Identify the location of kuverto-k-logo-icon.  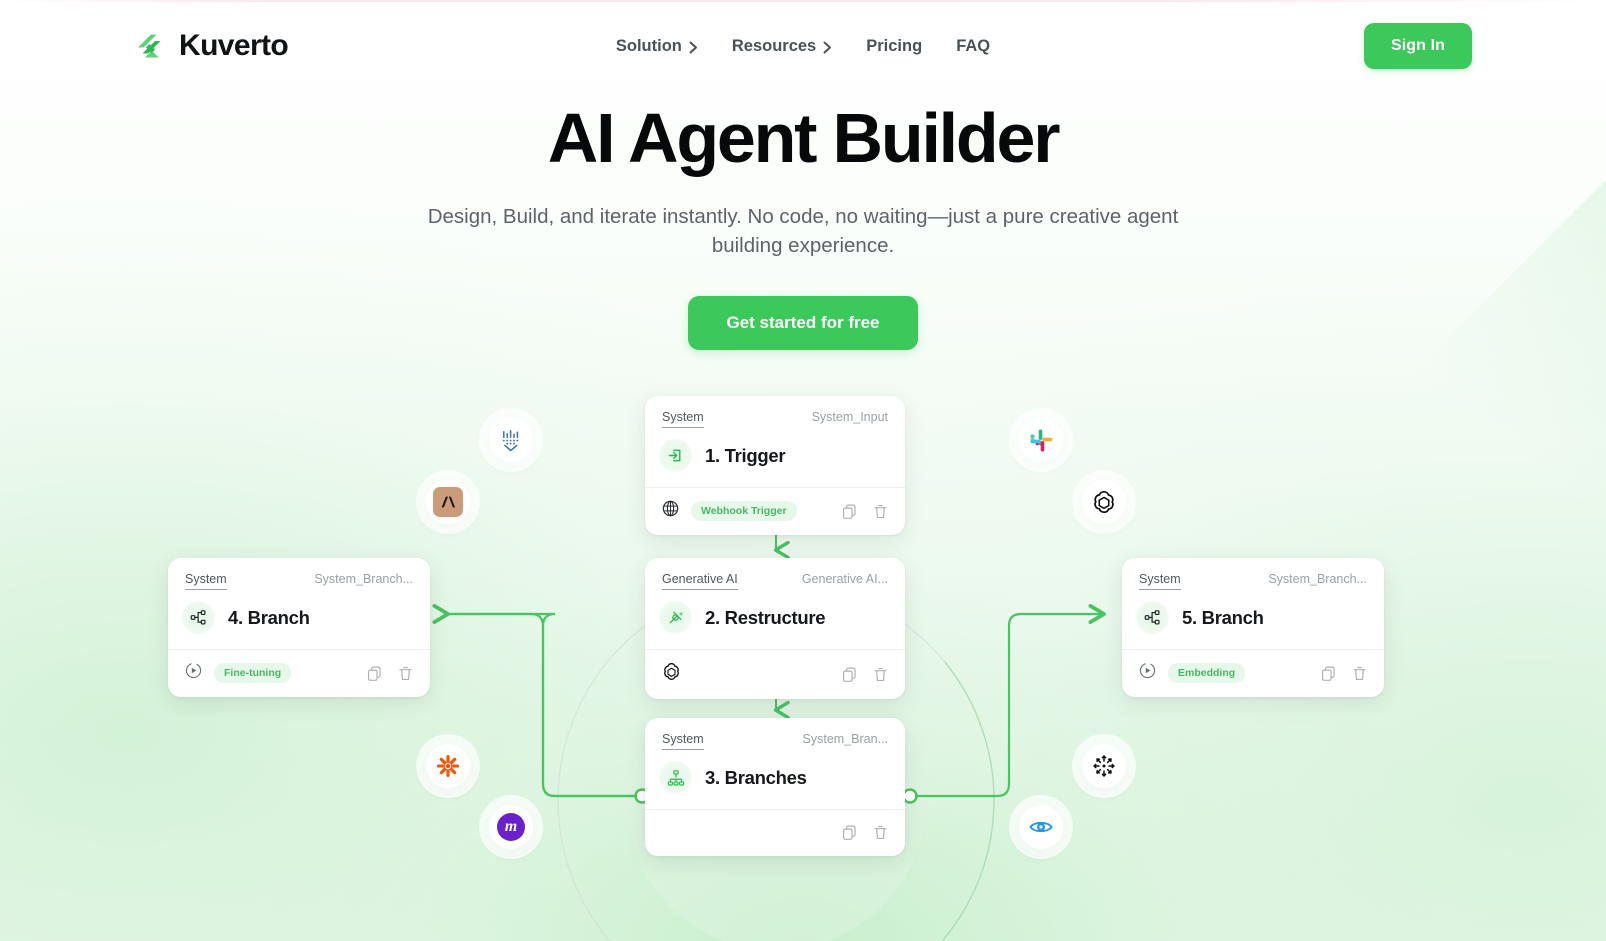
(151, 46).